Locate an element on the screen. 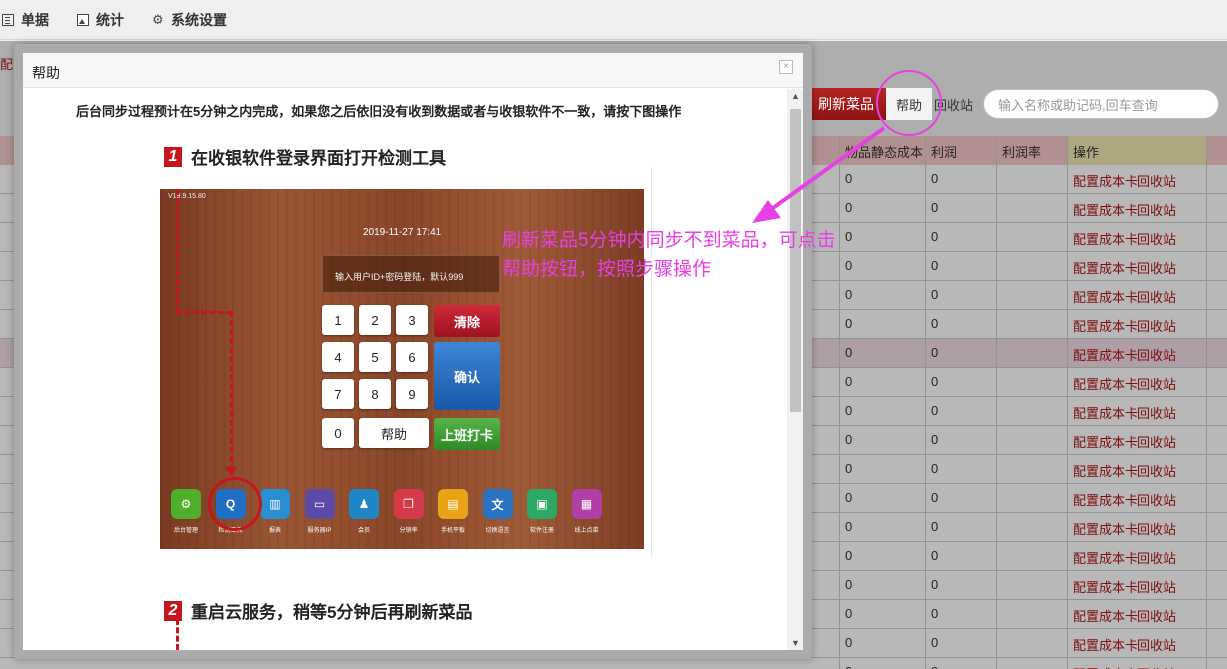  annotation-arrow-icon is located at coordinates (819, 174).